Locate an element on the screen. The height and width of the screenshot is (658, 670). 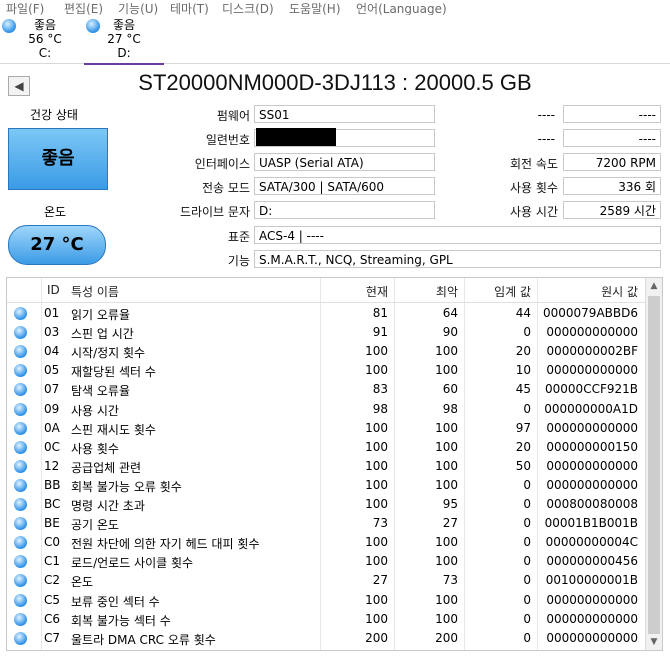
header-raw: 원시 값 is located at coordinates (587, 291).